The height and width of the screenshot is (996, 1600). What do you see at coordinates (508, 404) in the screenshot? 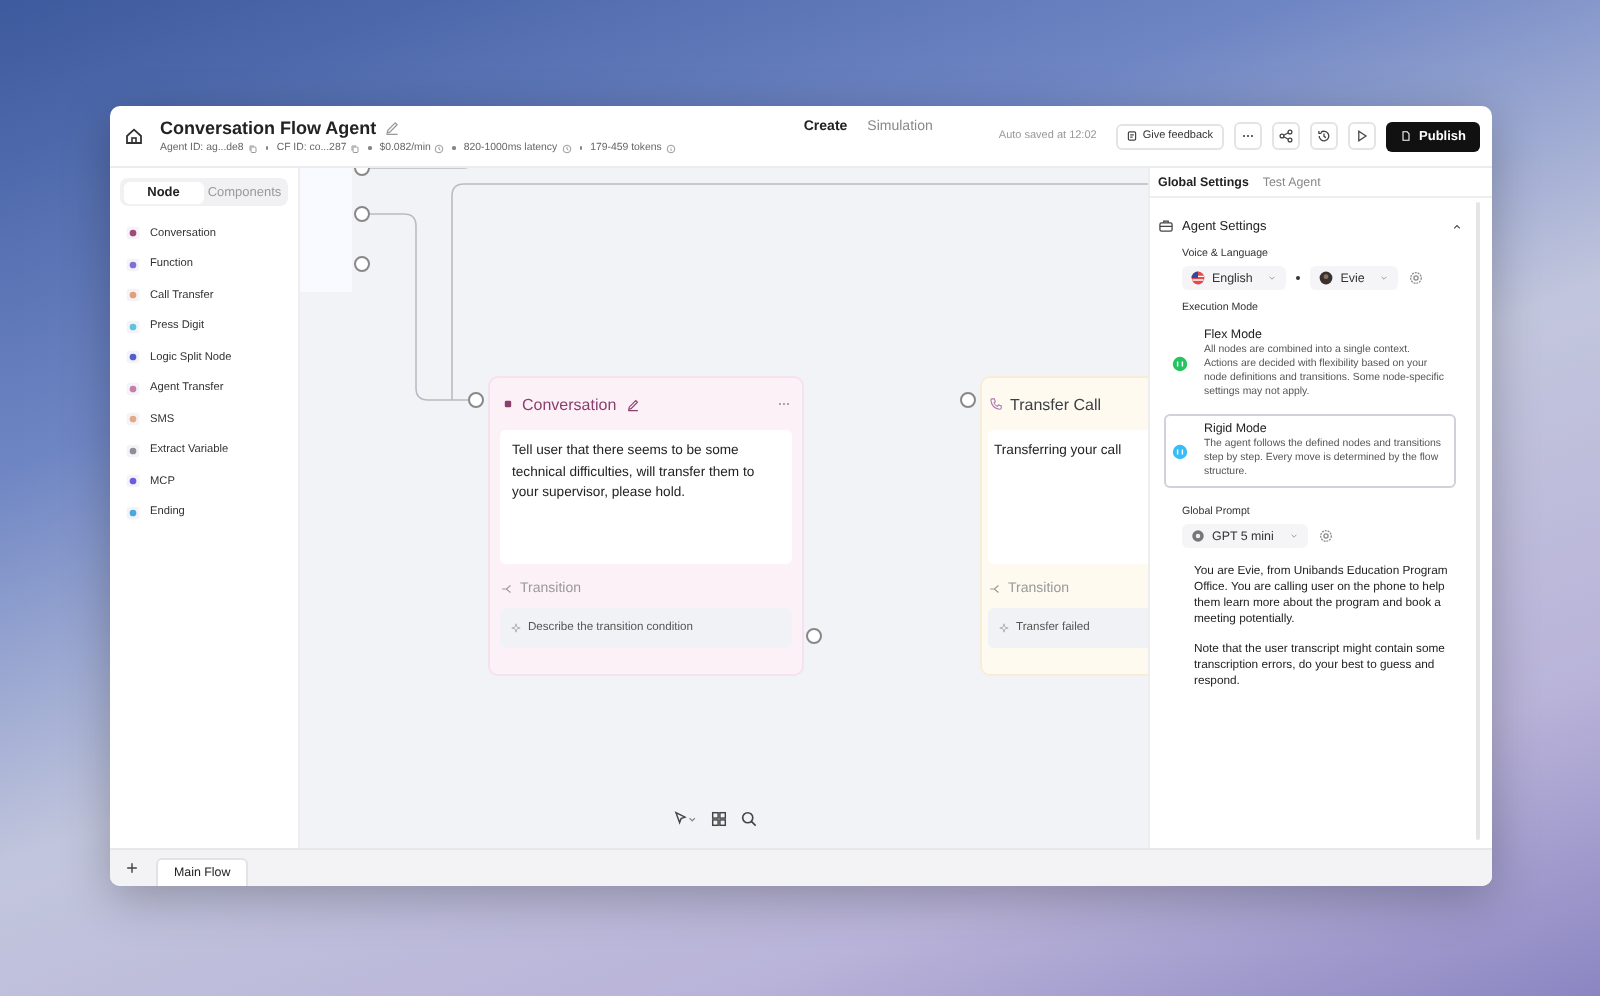
I see `node-square-icon` at bounding box center [508, 404].